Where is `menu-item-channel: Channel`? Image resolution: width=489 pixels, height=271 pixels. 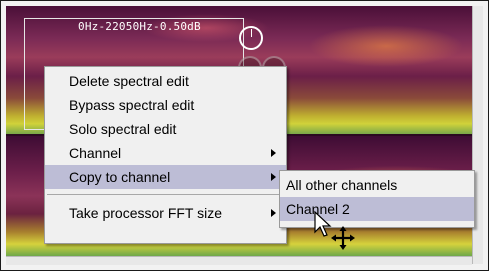 menu-item-channel: Channel is located at coordinates (165, 153).